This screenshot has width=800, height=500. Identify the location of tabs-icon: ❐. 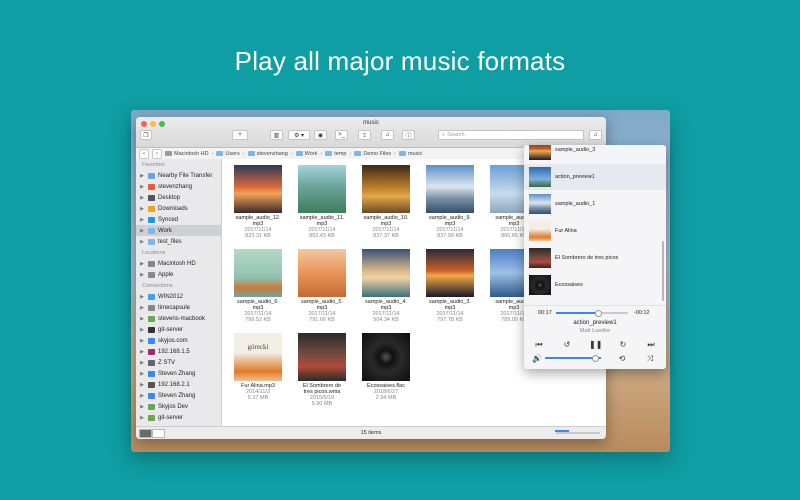
(146, 135).